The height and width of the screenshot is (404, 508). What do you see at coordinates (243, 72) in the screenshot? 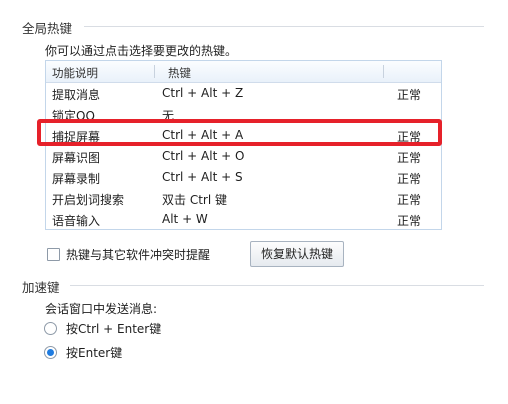
I see `table-header: 功能说明 热键` at bounding box center [243, 72].